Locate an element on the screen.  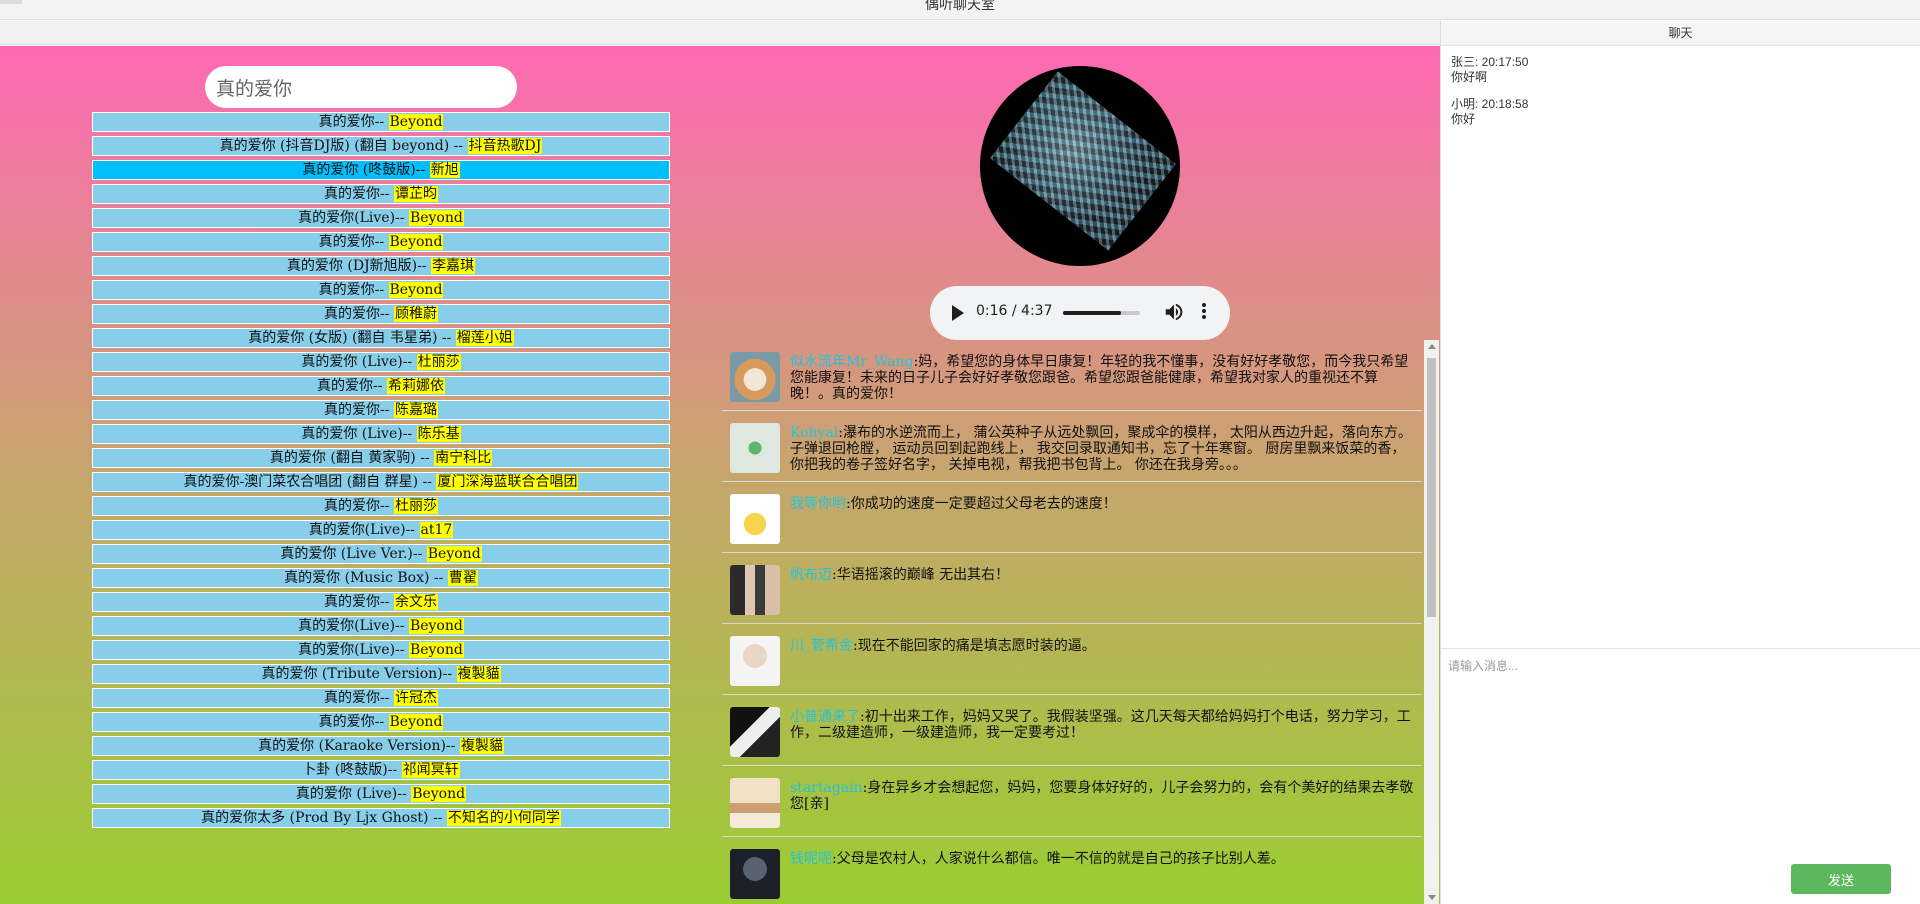
song-row: 真的爱你 (Live)-- Beyond is located at coordinates (381, 794).